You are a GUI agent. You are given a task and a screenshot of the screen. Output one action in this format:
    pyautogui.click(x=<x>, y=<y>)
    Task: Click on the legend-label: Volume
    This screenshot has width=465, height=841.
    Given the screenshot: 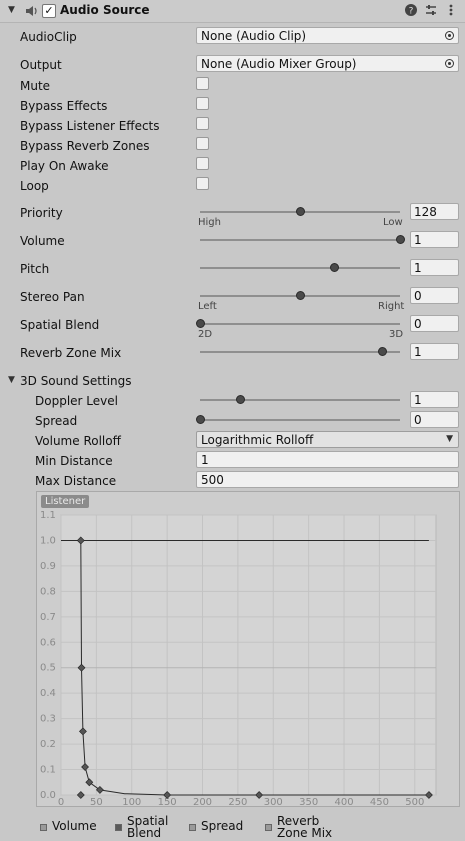 What is the action you would take?
    pyautogui.click(x=74, y=826)
    